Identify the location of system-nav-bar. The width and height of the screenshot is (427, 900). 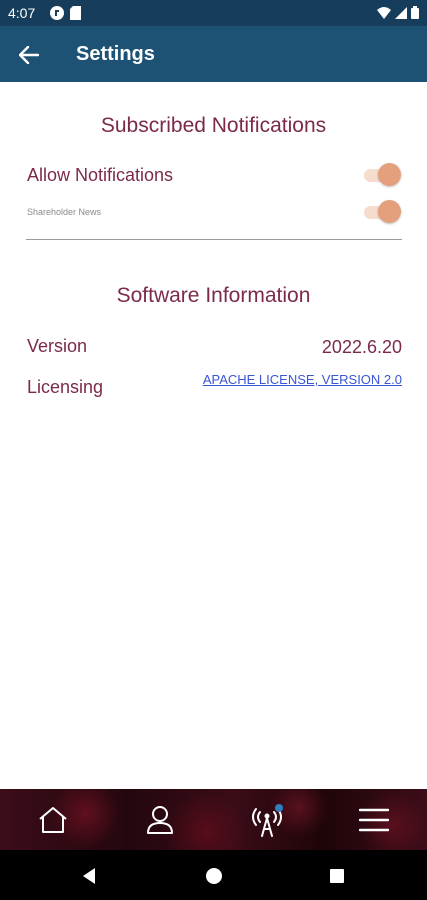
(213, 875).